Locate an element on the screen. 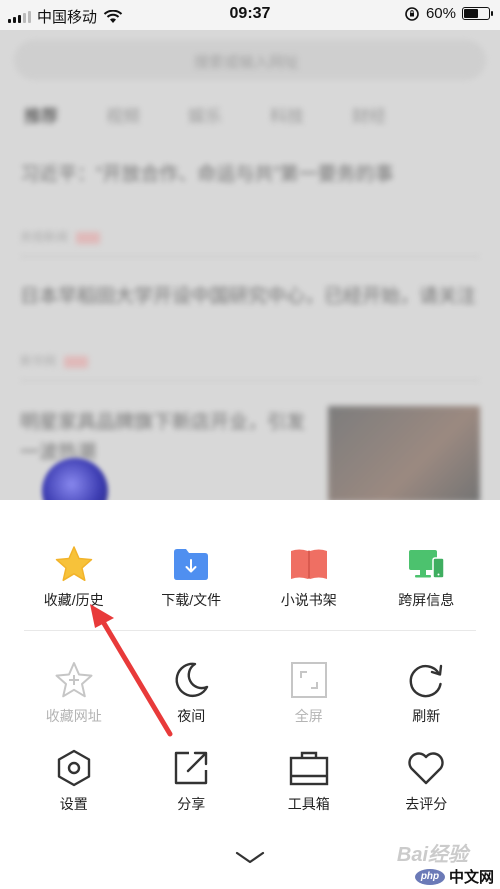  refresh-icon is located at coordinates (426, 680).